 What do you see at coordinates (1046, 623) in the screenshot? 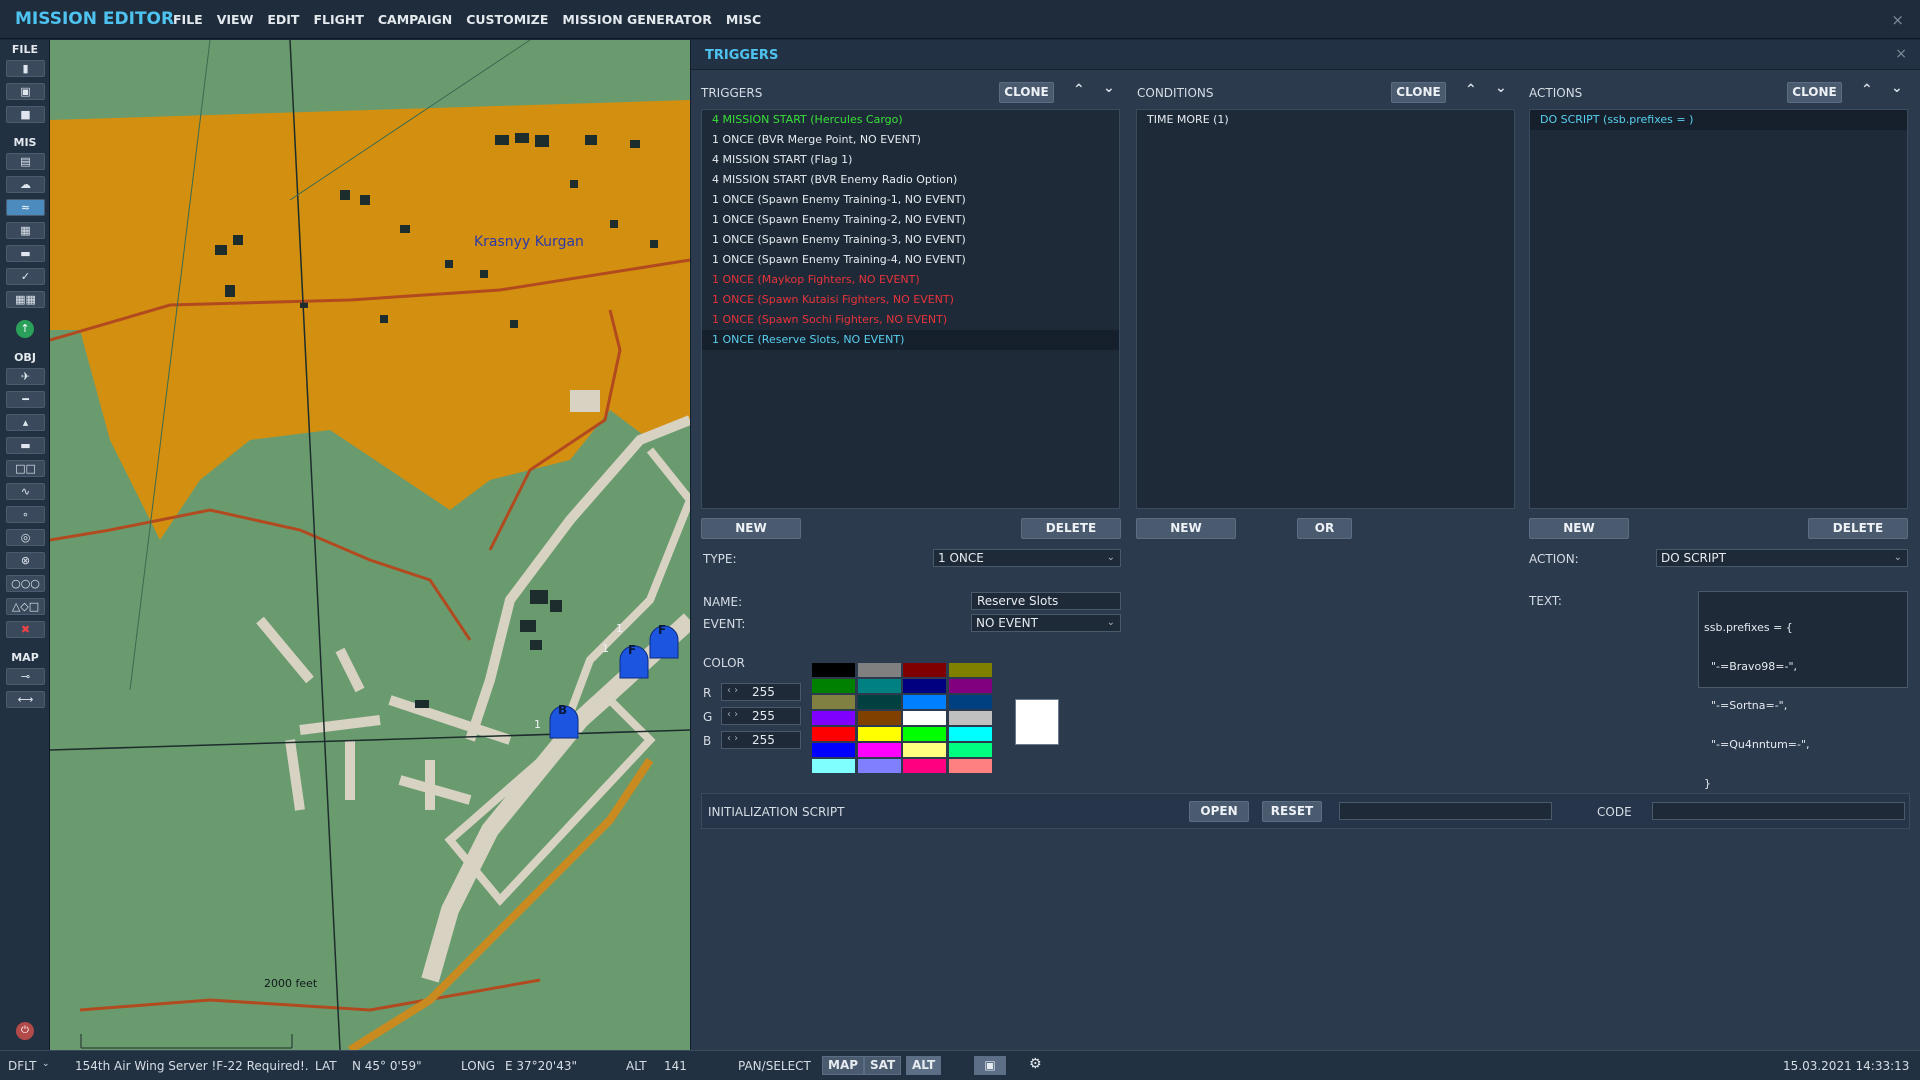
I see `event-dropdown: NO EVENT ⌄` at bounding box center [1046, 623].